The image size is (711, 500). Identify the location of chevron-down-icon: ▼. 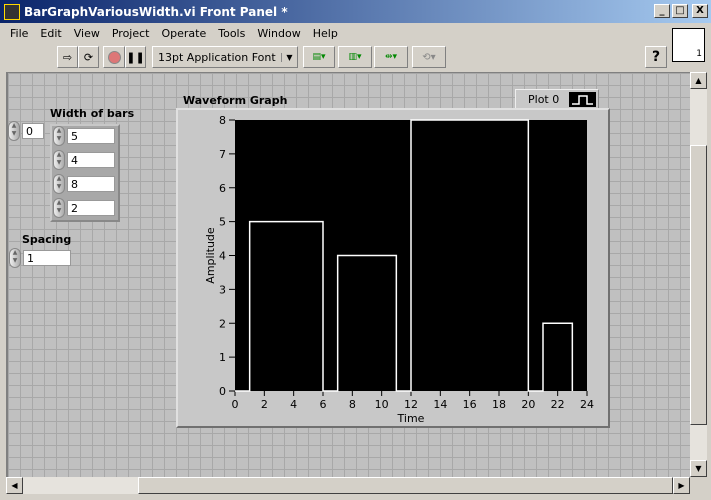
(289, 57).